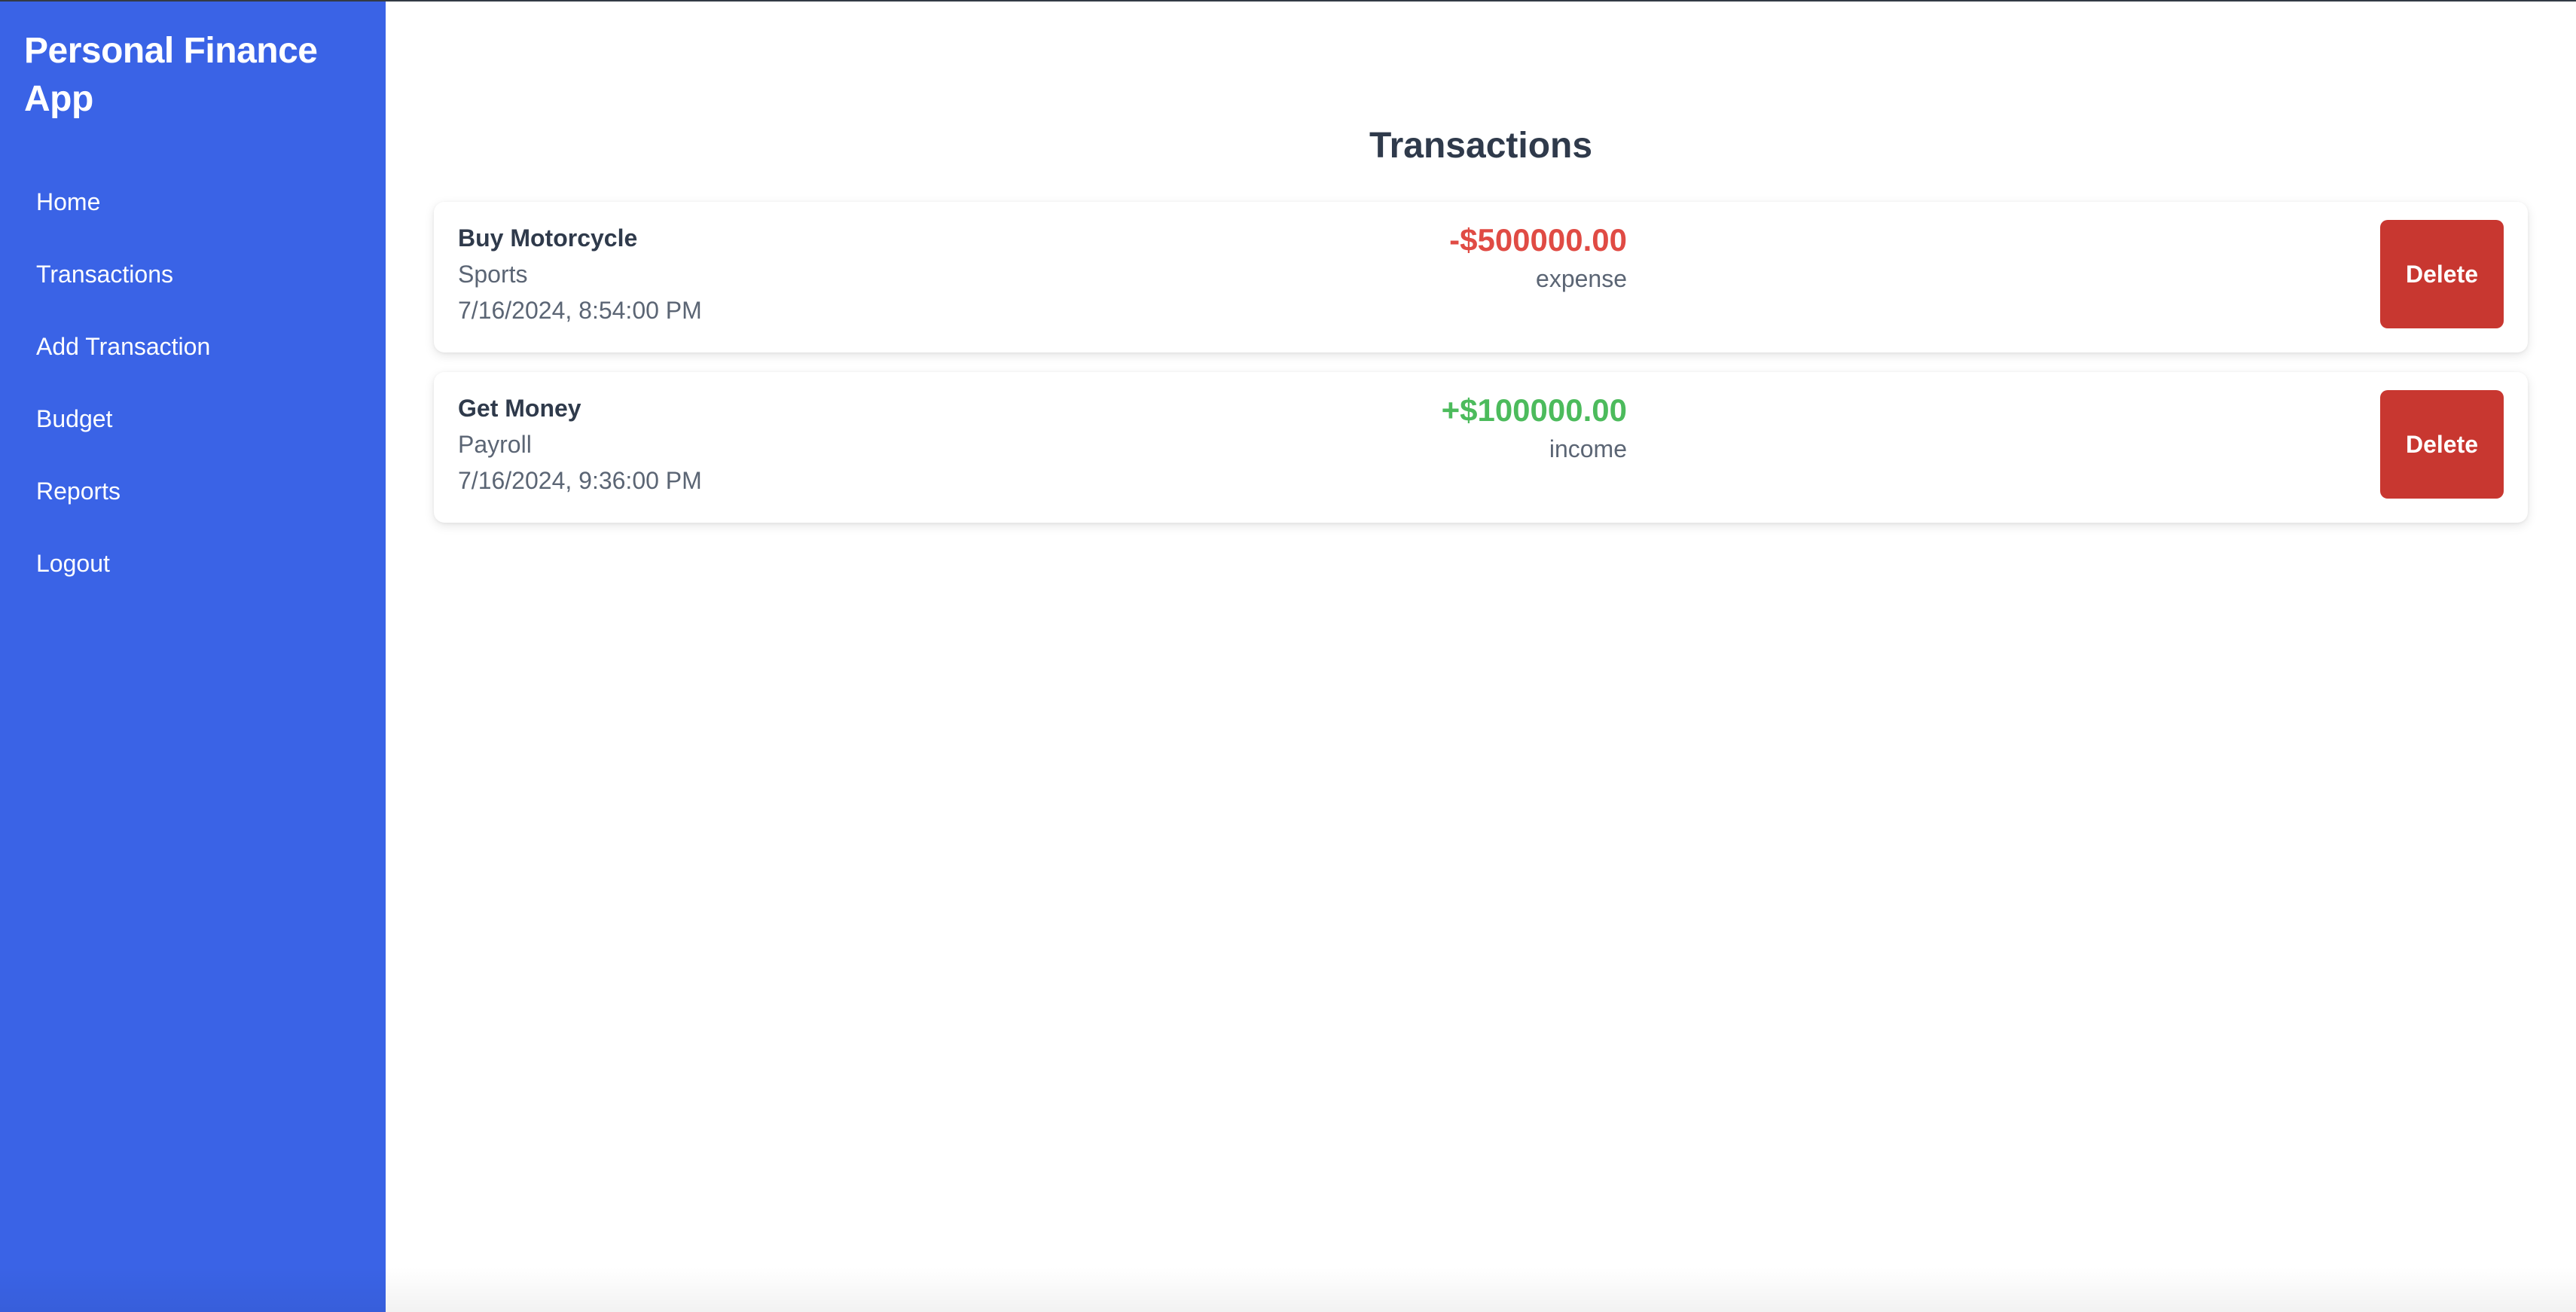  I want to click on transaction-description: Buy Motorcycle, so click(548, 238).